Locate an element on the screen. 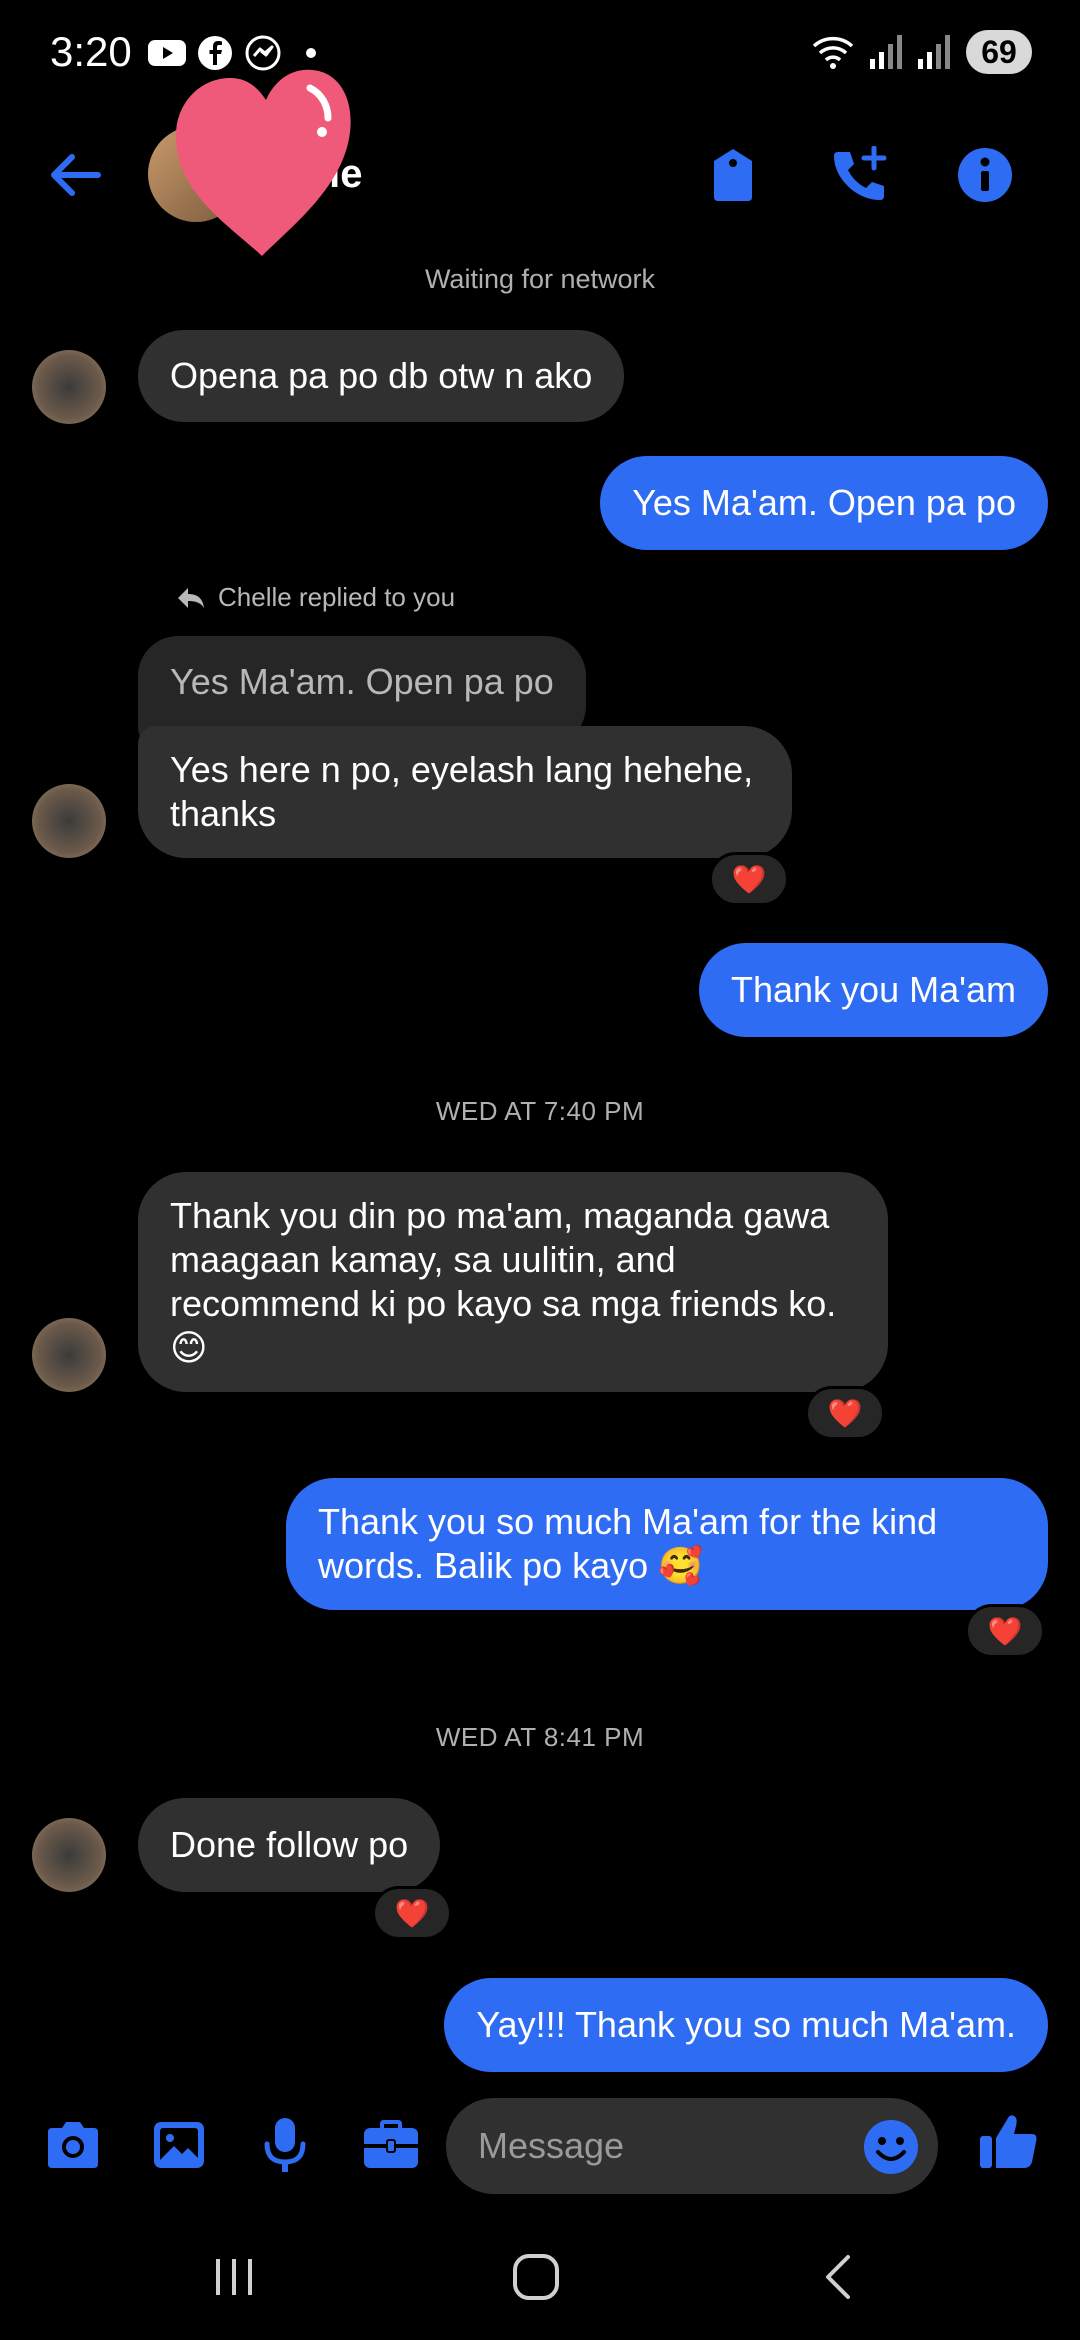  outgoing-message: Yay!!! Thank you so much Ma'am. is located at coordinates (746, 2025).